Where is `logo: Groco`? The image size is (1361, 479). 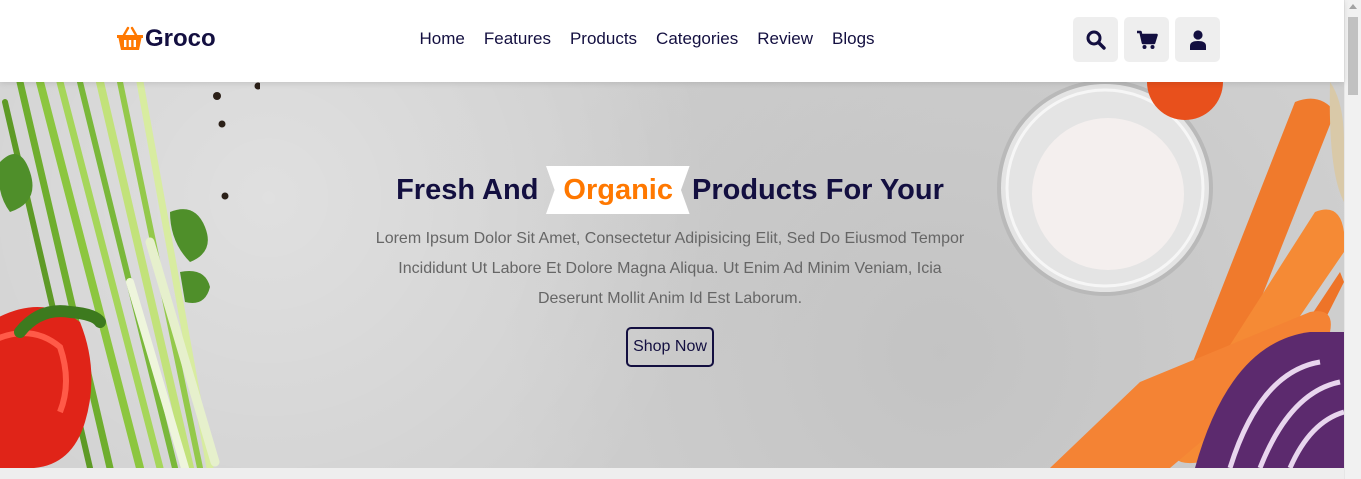
logo: Groco is located at coordinates (166, 39).